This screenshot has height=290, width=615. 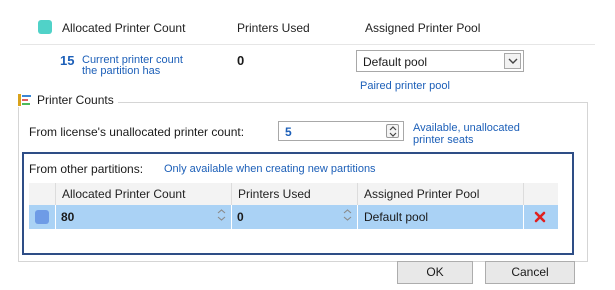 I want to click on grid-header-swatch-col, so click(x=42, y=194).